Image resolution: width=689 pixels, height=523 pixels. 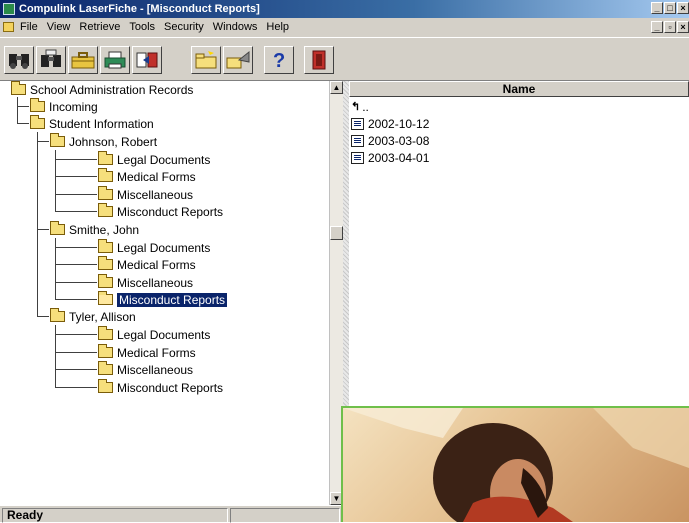 I want to click on new-folder-button, so click(x=206, y=60).